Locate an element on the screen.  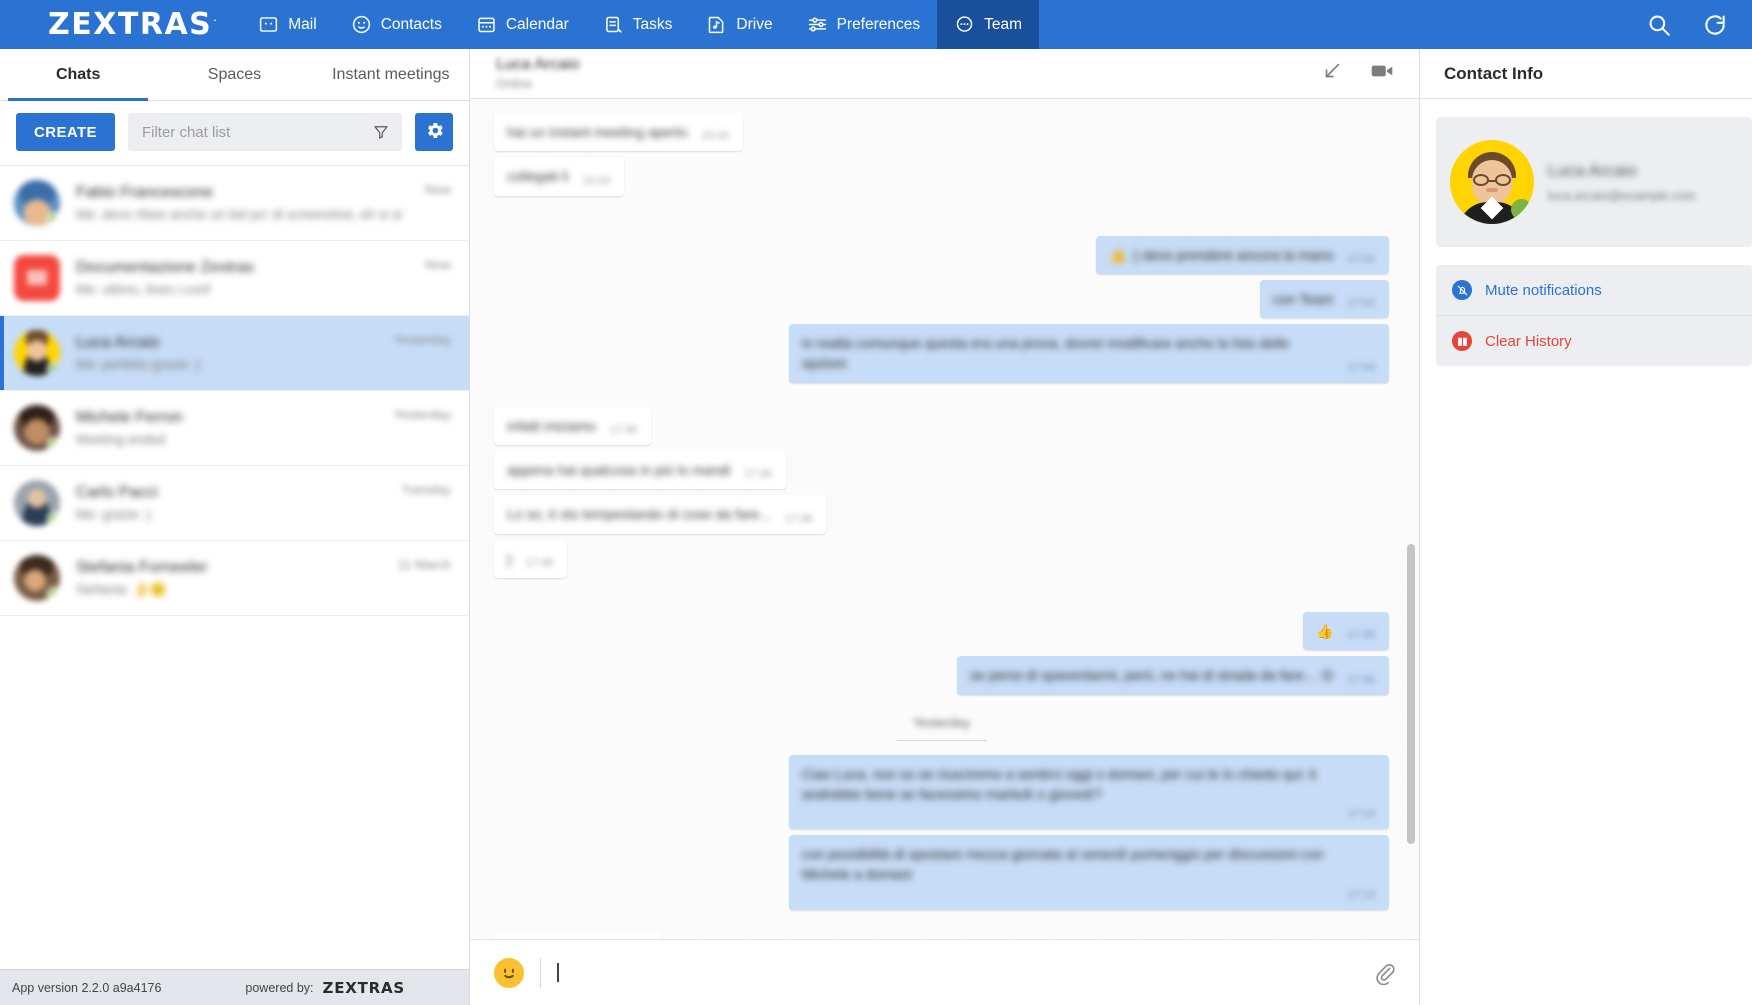
sidebar-toolbar: CREATE is located at coordinates (234, 133).